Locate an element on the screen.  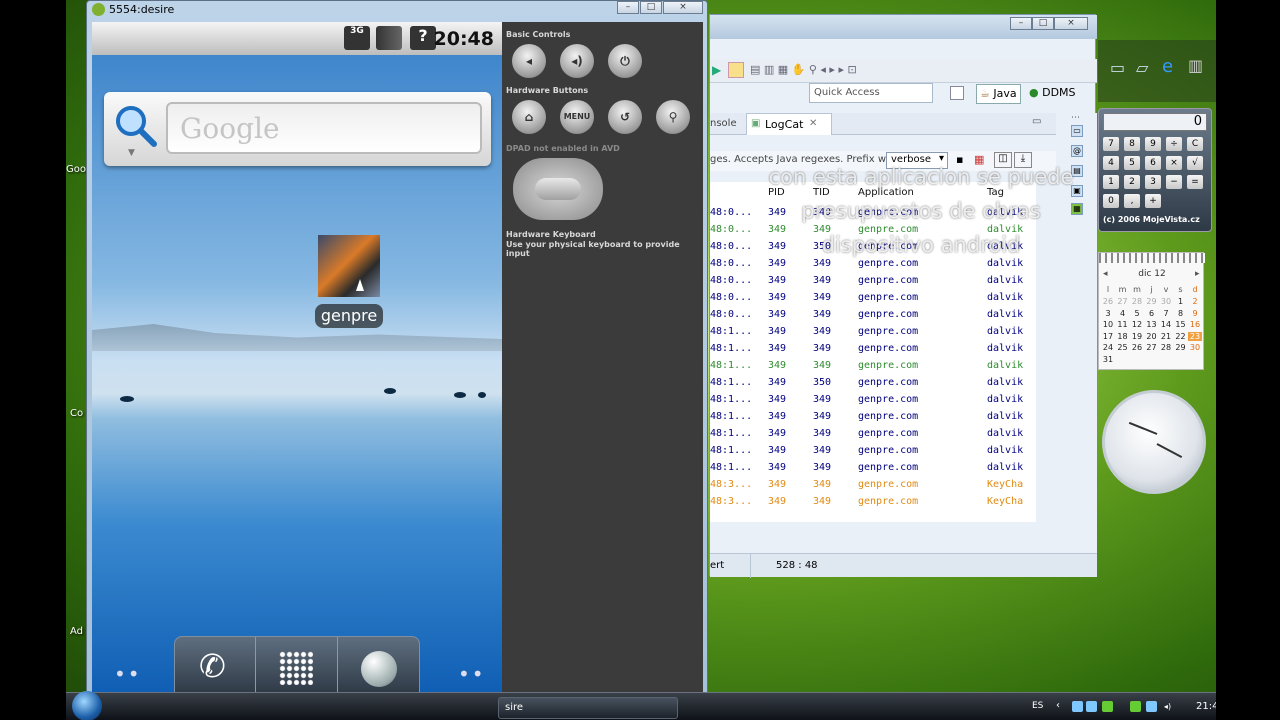
calendar-day: 16 is located at coordinates (1195, 324).